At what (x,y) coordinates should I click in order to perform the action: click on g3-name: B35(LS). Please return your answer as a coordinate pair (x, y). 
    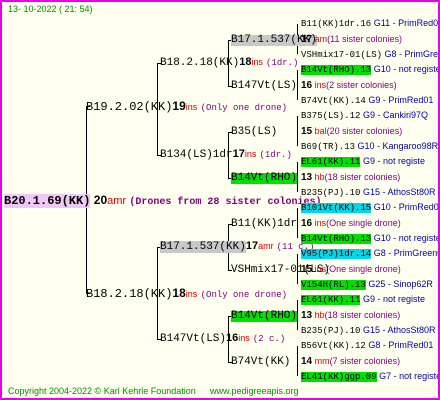
    Looking at the image, I should click on (254, 132).